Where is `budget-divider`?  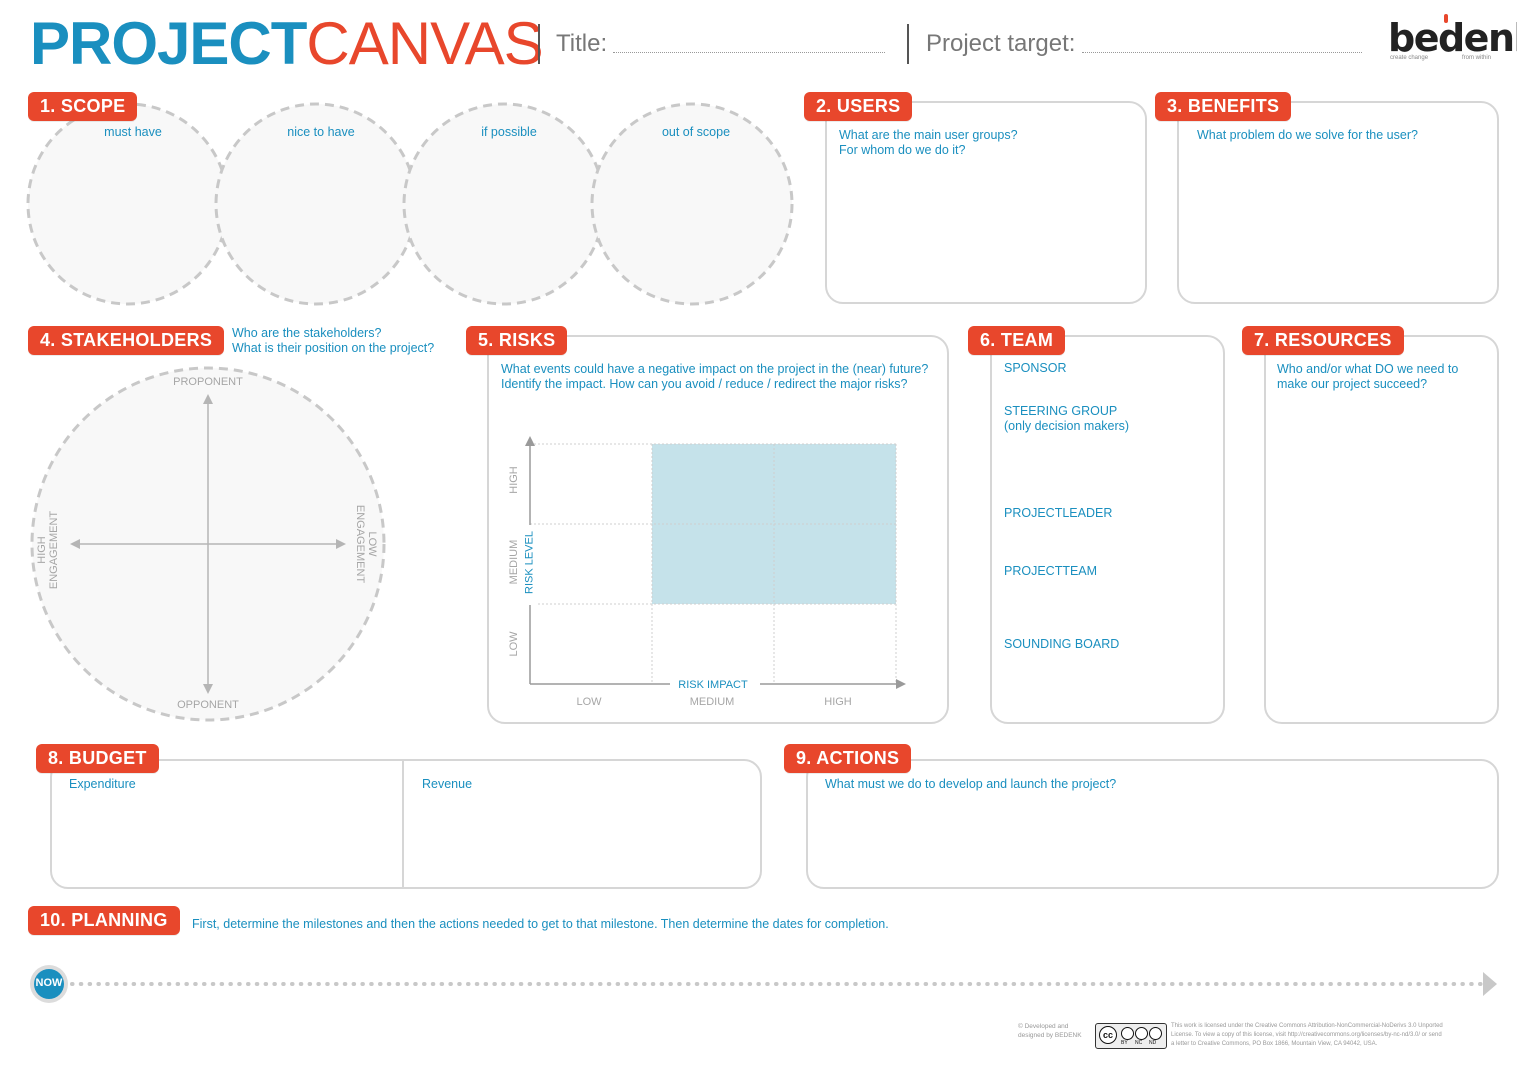
budget-divider is located at coordinates (403, 824).